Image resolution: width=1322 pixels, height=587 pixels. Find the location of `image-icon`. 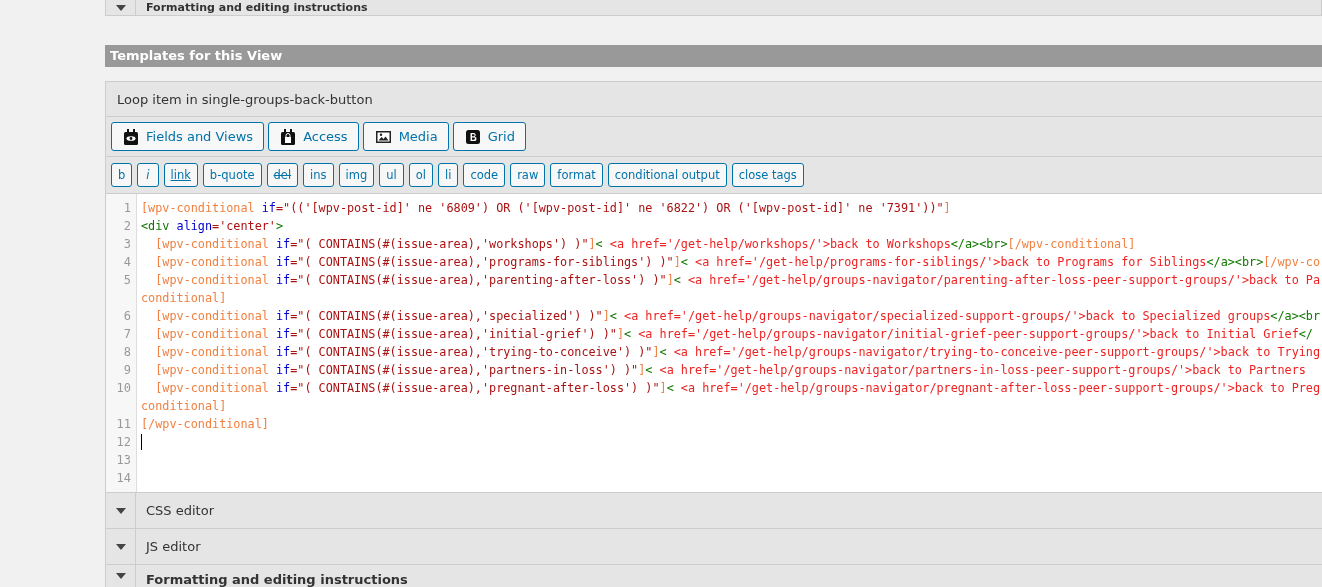

image-icon is located at coordinates (383, 136).